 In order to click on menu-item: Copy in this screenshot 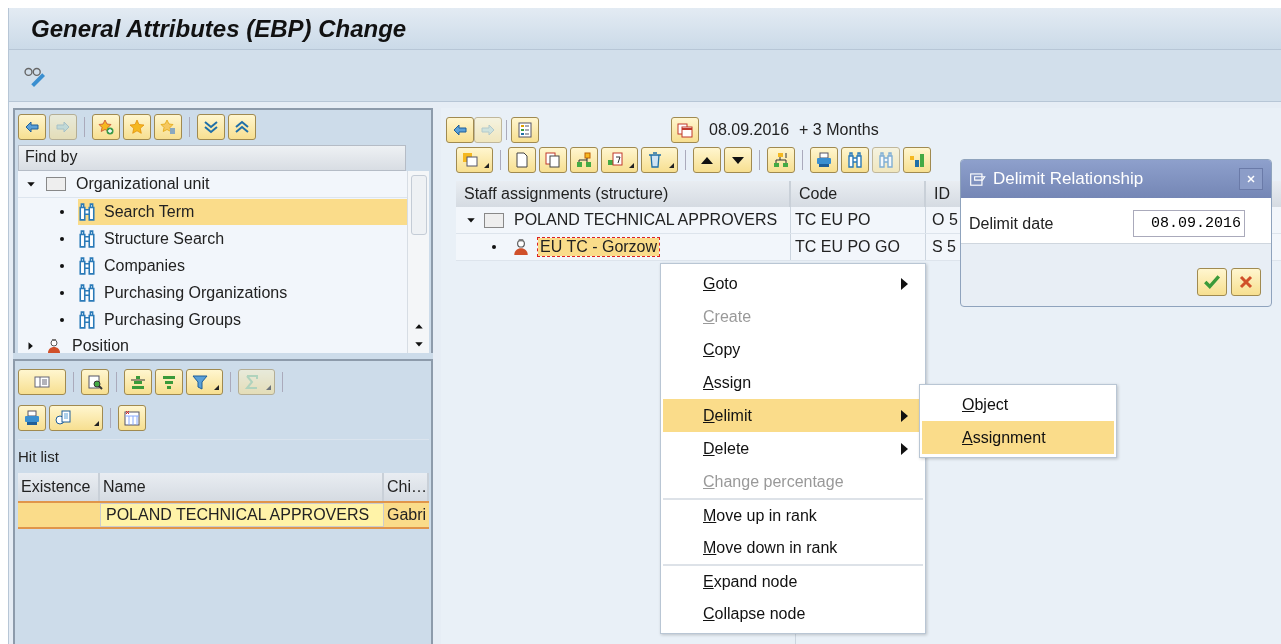, I will do `click(793, 349)`.